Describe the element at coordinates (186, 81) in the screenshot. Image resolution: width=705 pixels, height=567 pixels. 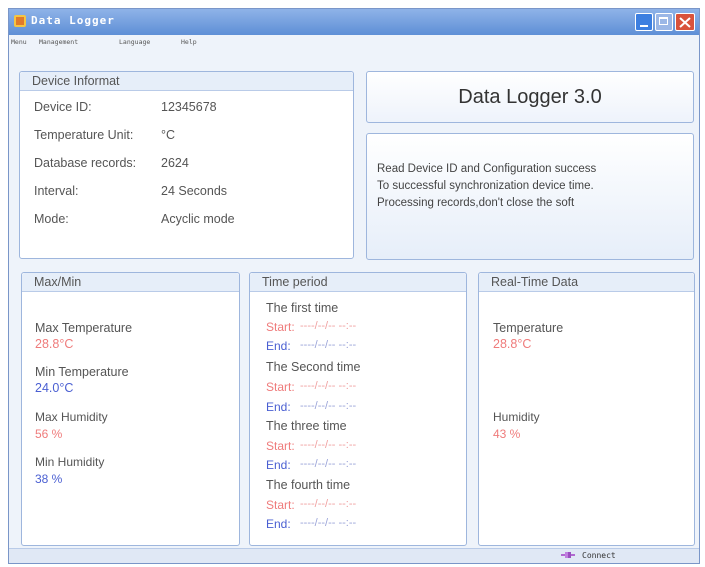
I see `device-info-header: Device Informat` at that location.